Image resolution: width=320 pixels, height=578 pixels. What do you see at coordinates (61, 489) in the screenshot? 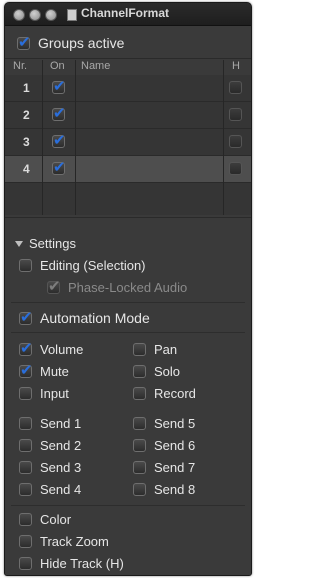
I see `send-4-label: Send 4` at bounding box center [61, 489].